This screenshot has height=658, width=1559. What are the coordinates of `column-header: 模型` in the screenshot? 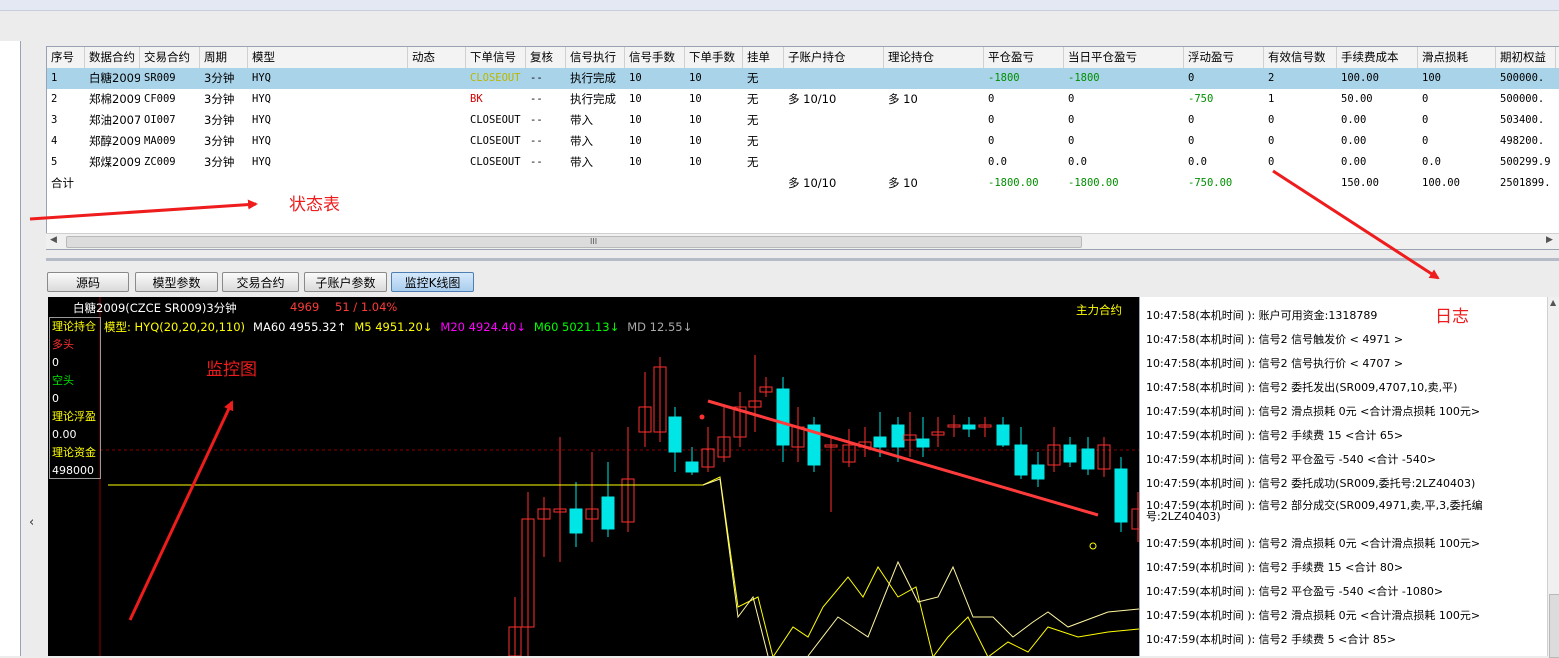 It's located at (328, 57).